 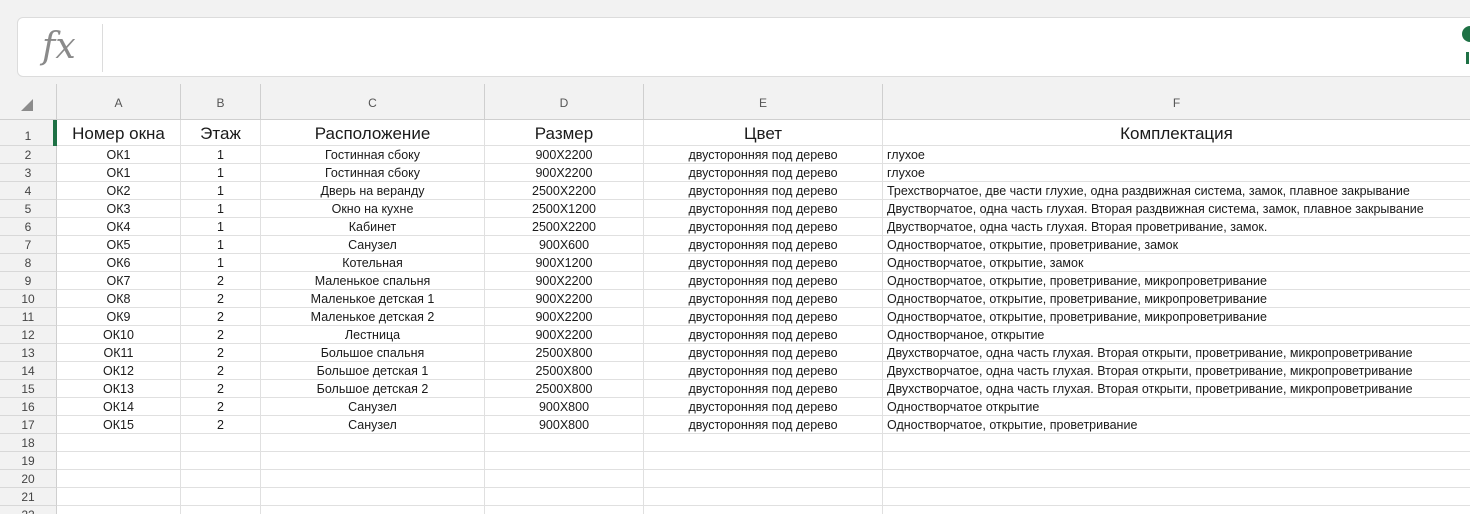 What do you see at coordinates (763, 133) in the screenshot?
I see `header-cell: Цвет` at bounding box center [763, 133].